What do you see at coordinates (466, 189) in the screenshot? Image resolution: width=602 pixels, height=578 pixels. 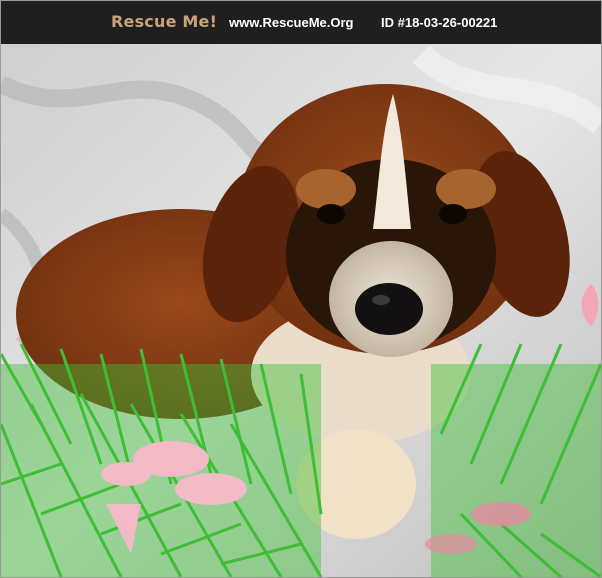 I see `right-brow` at bounding box center [466, 189].